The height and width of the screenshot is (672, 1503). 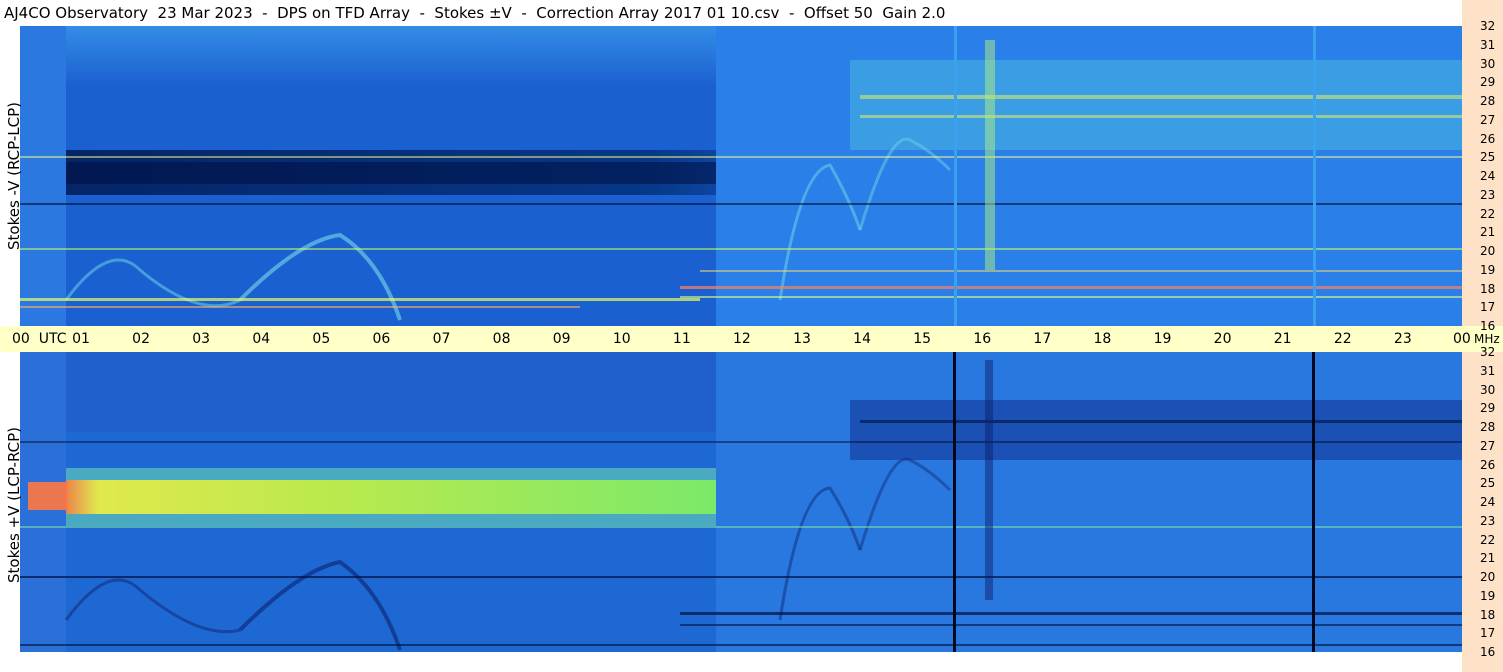 I want to click on panel-top-left-strip, so click(x=43, y=176).